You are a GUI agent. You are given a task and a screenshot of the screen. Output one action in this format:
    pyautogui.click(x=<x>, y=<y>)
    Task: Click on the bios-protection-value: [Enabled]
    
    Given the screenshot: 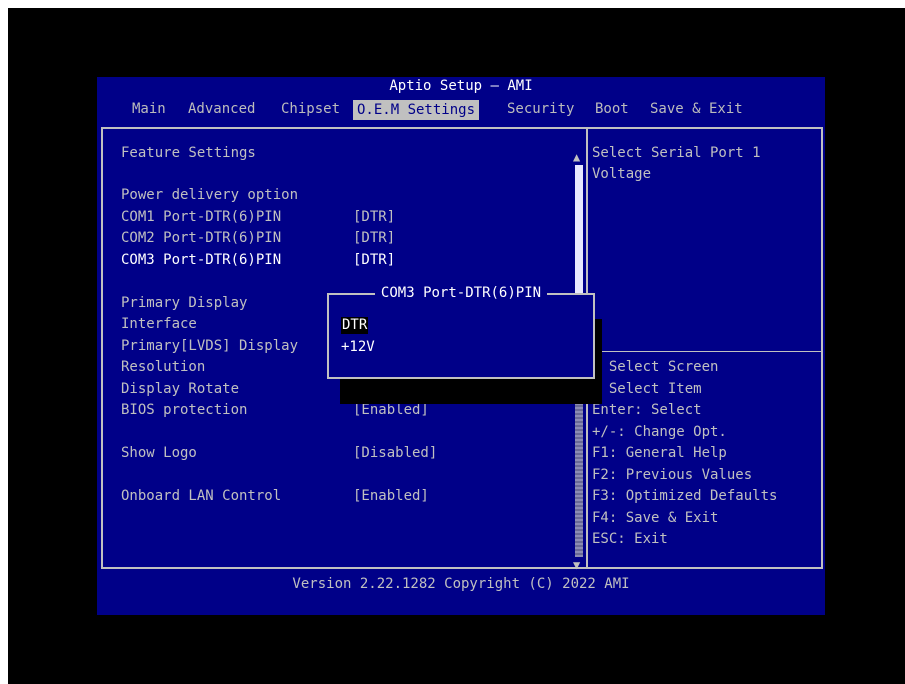 What is the action you would take?
    pyautogui.click(x=391, y=410)
    